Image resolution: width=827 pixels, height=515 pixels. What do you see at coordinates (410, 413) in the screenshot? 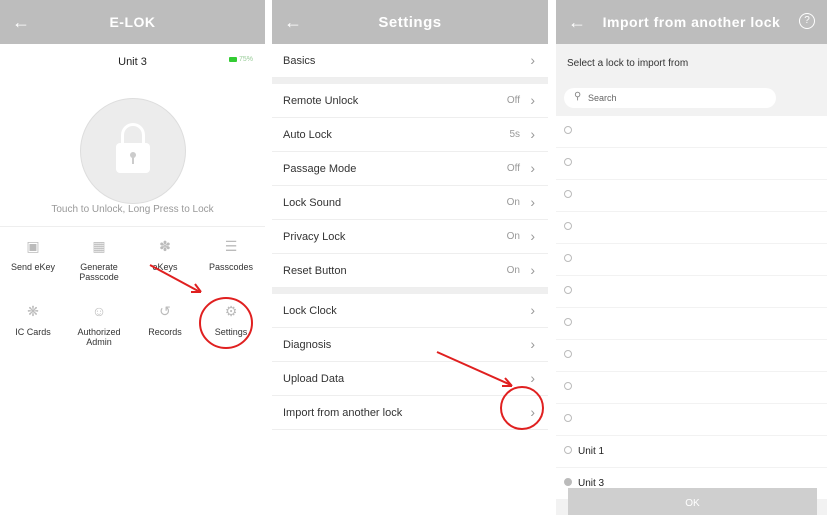
I see `setting-import-from-another-lock: Import from another lock ›` at bounding box center [410, 413].